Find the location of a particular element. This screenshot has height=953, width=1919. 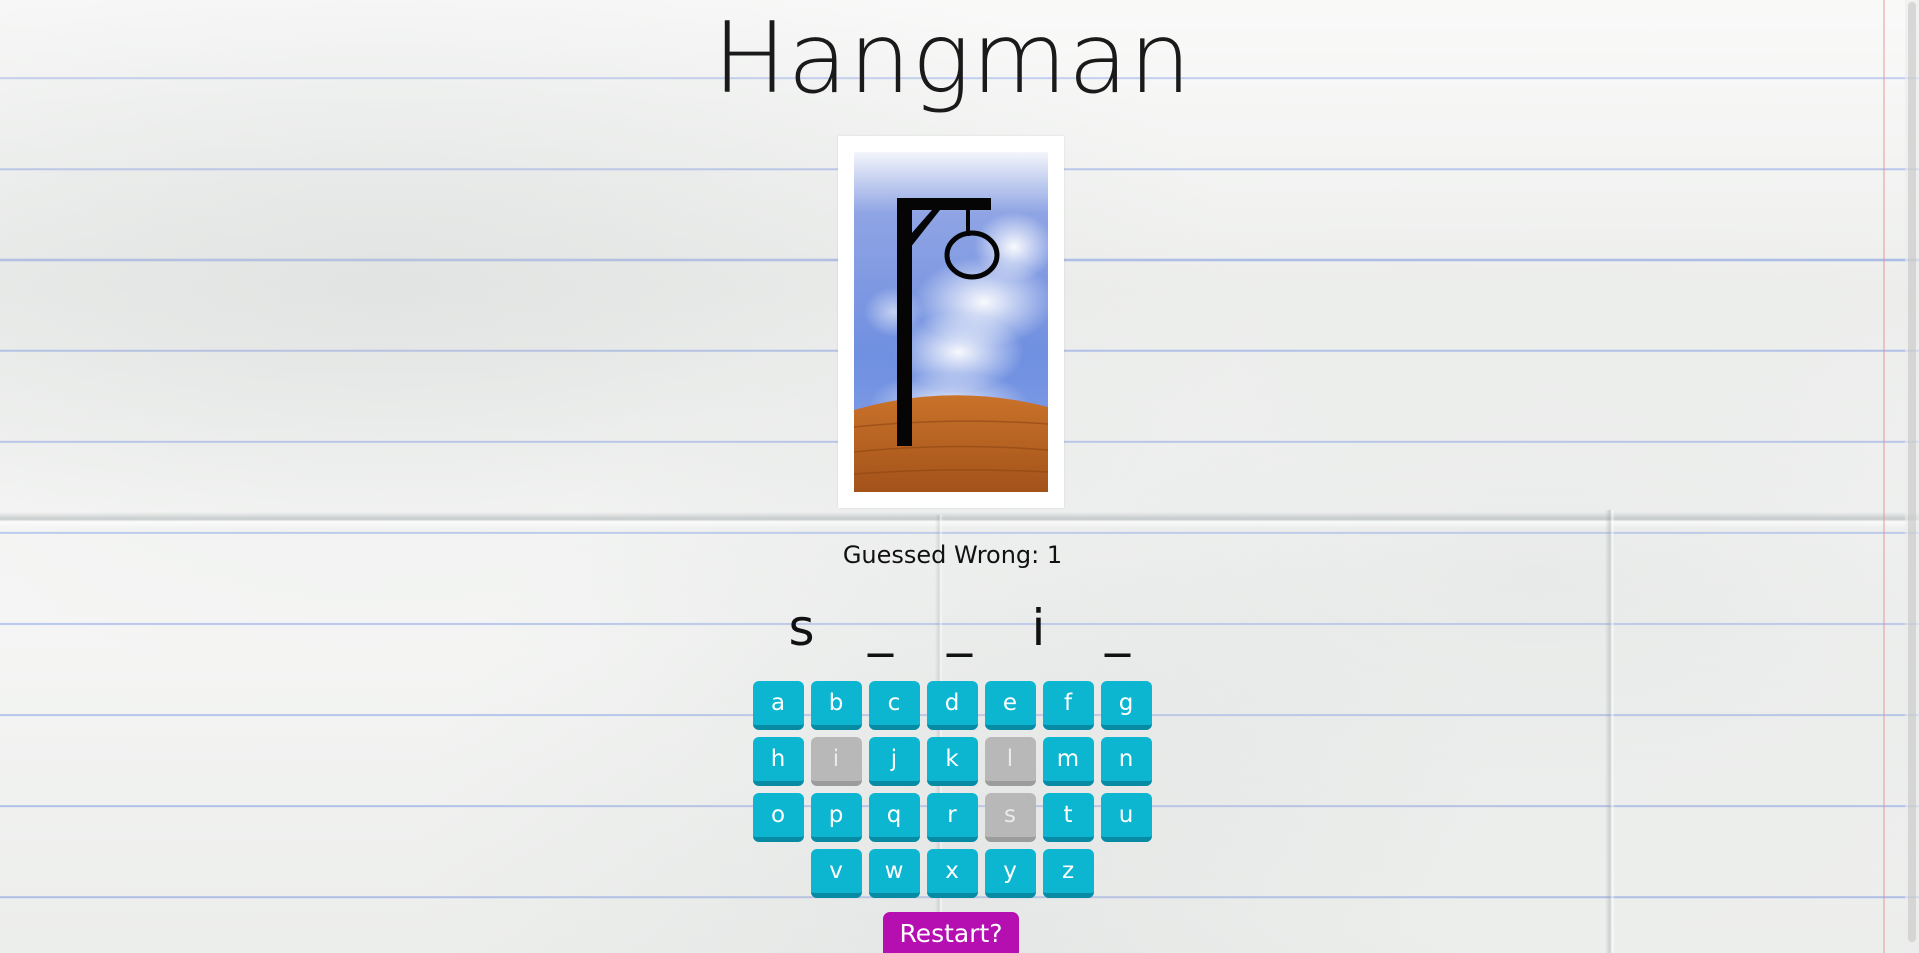

gallows-image is located at coordinates (951, 322).